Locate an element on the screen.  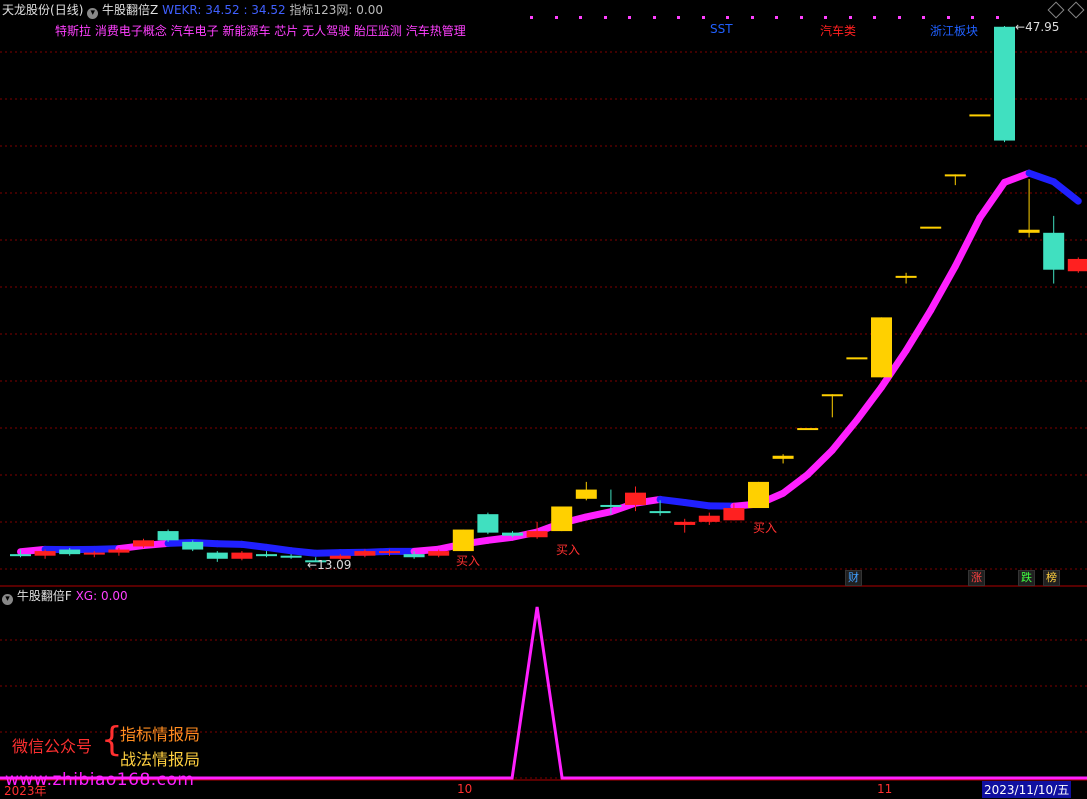
sub-dropdown-icon: ▾ is located at coordinates (7, 599).